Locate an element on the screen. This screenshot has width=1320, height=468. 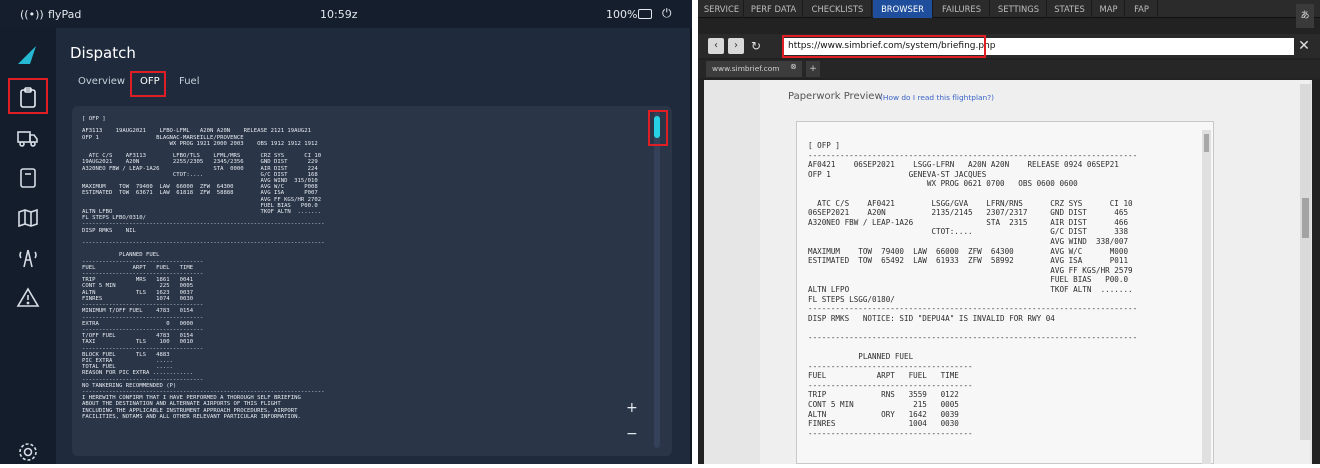
ofp-tab-highlight is located at coordinates (148, 84).